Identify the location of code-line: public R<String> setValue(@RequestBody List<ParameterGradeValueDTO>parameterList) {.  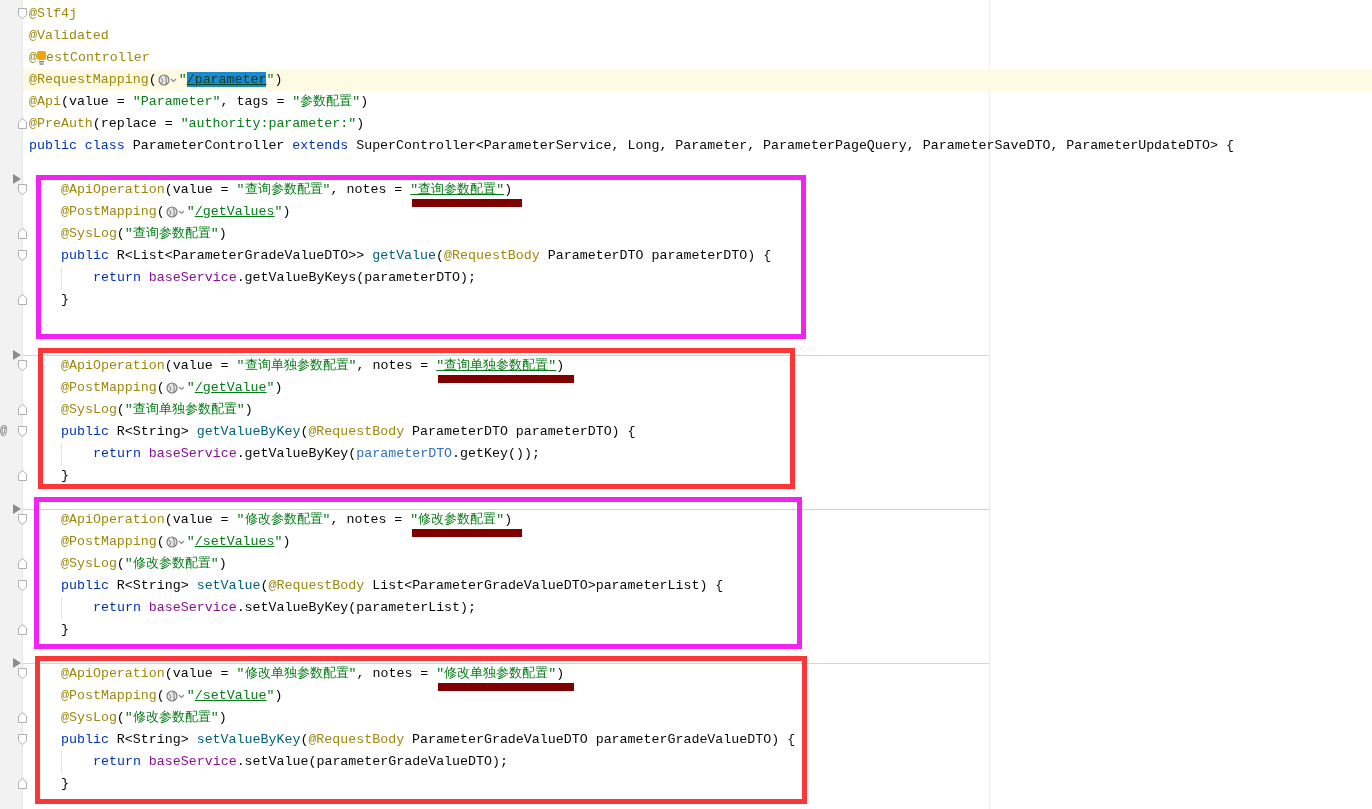
(392, 586).